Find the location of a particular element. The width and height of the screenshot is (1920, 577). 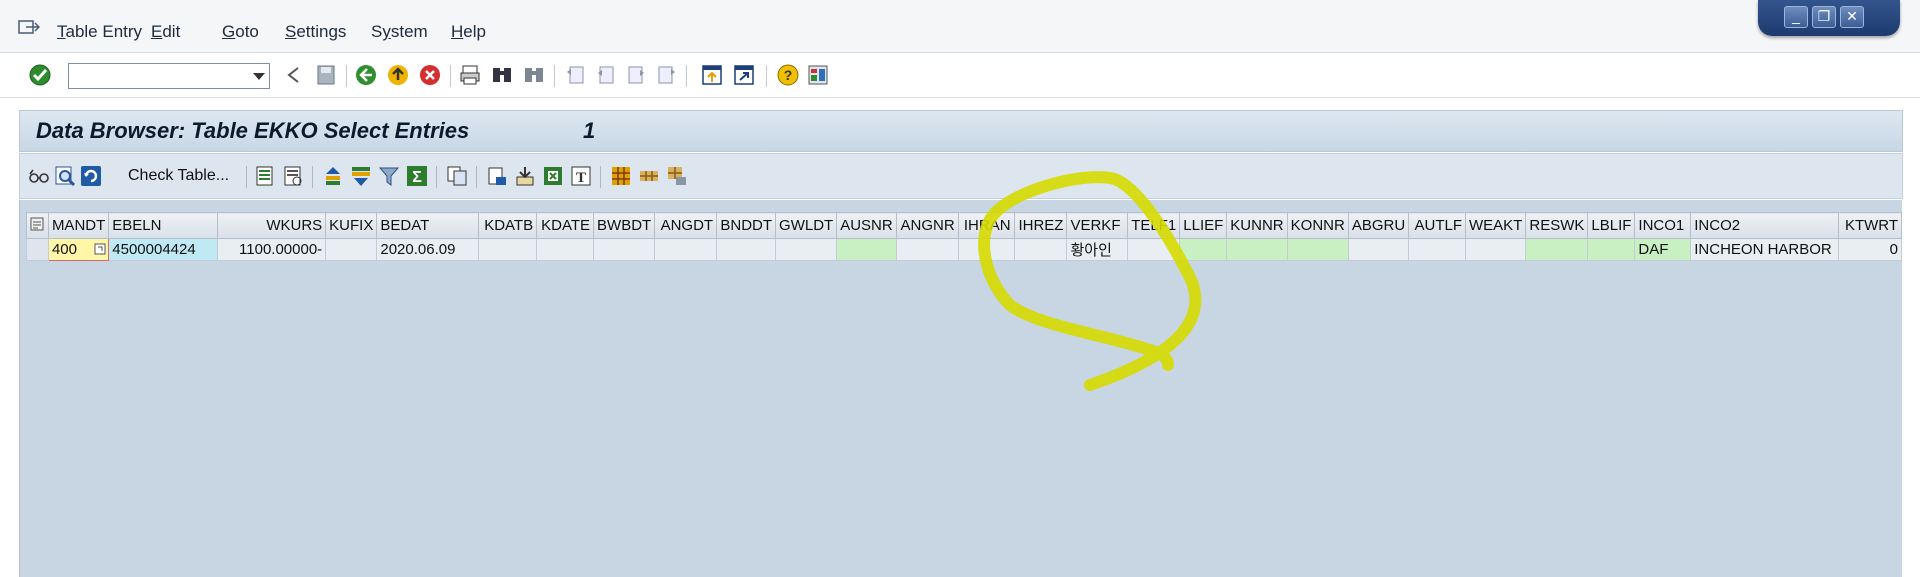

cell-bedat: 2020.06.09 is located at coordinates (428, 249).